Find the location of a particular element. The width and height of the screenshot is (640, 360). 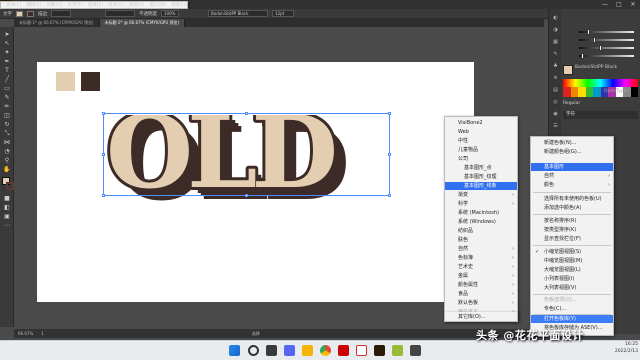

appearance-panel-icon: ◉ is located at coordinates (555, 114).